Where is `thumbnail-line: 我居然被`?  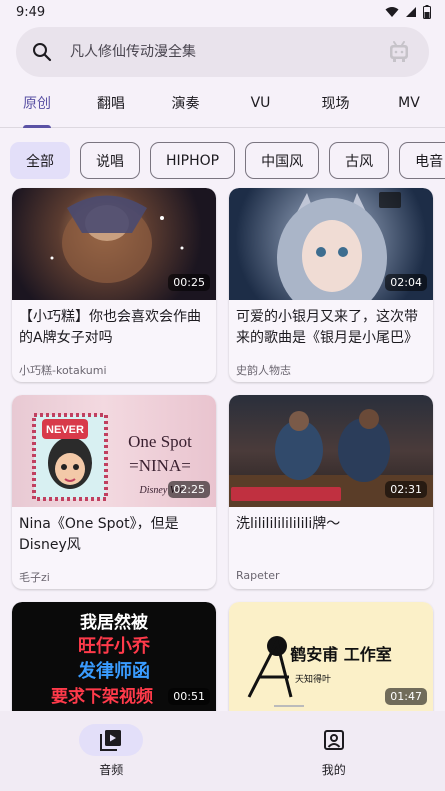
thumbnail-line: 我居然被 is located at coordinates (114, 622).